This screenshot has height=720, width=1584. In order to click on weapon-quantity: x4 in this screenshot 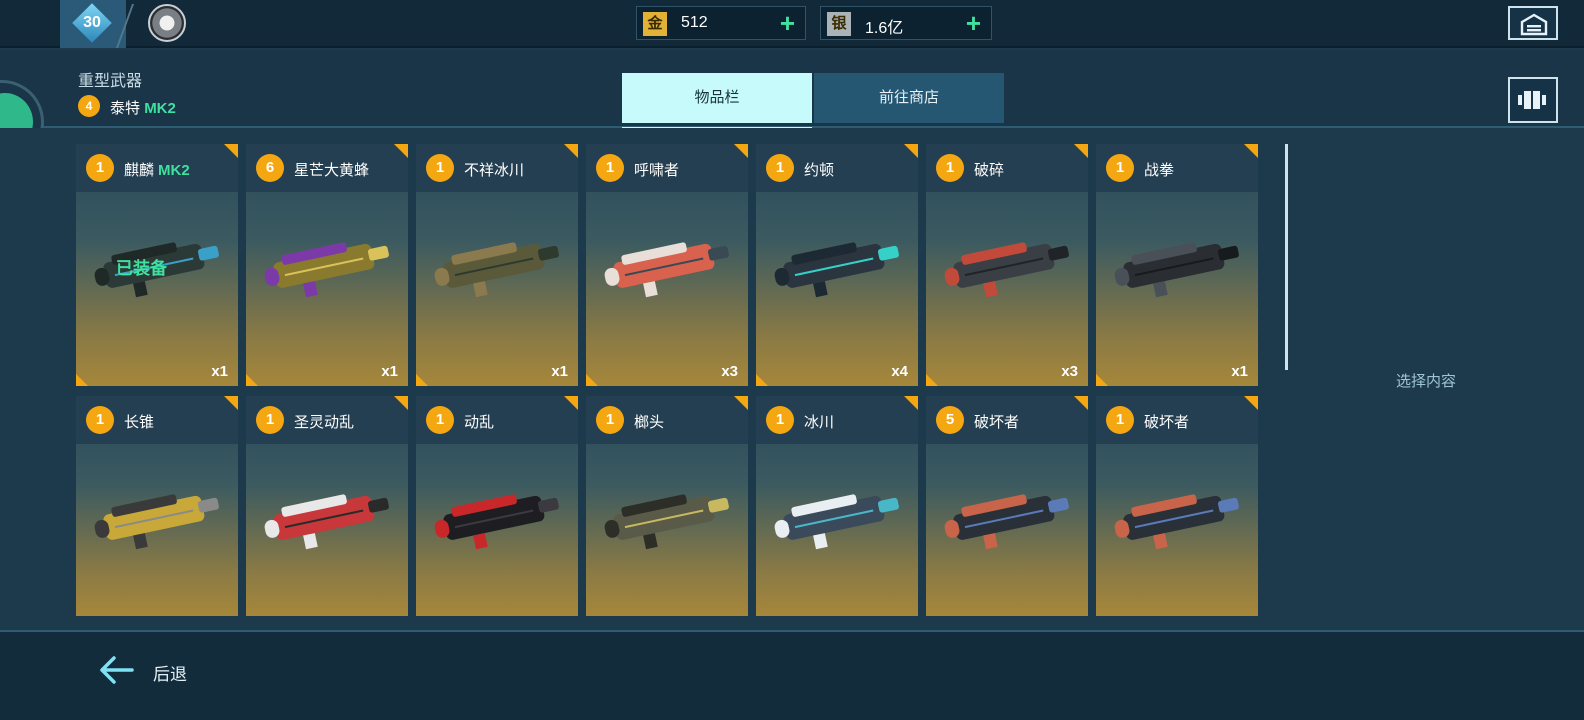, I will do `click(899, 371)`.